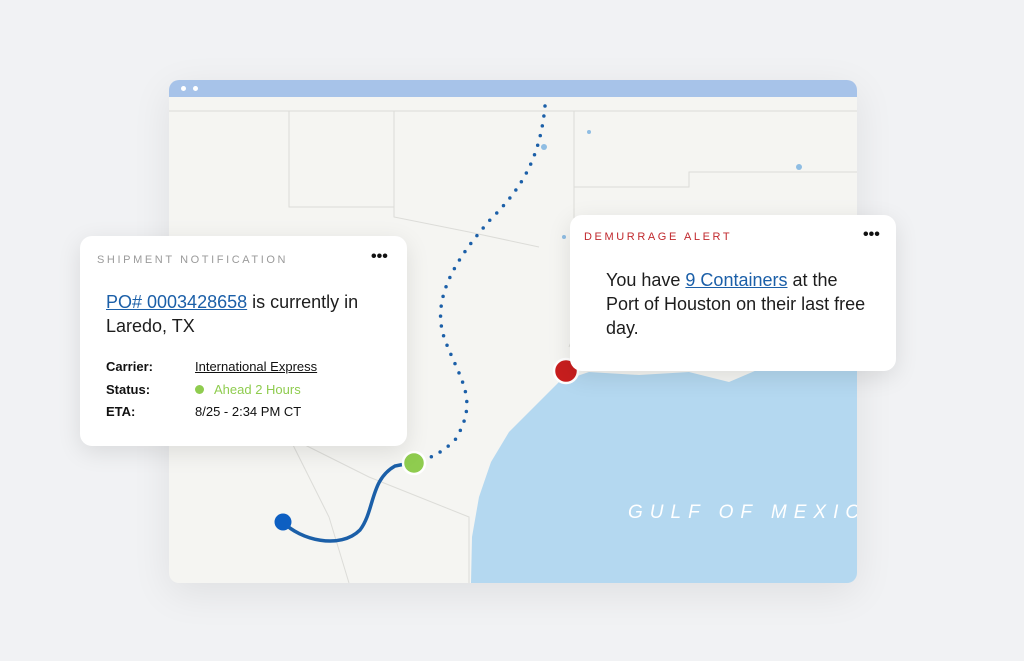  What do you see at coordinates (736, 280) in the screenshot?
I see `containers-link: 9 Containers` at bounding box center [736, 280].